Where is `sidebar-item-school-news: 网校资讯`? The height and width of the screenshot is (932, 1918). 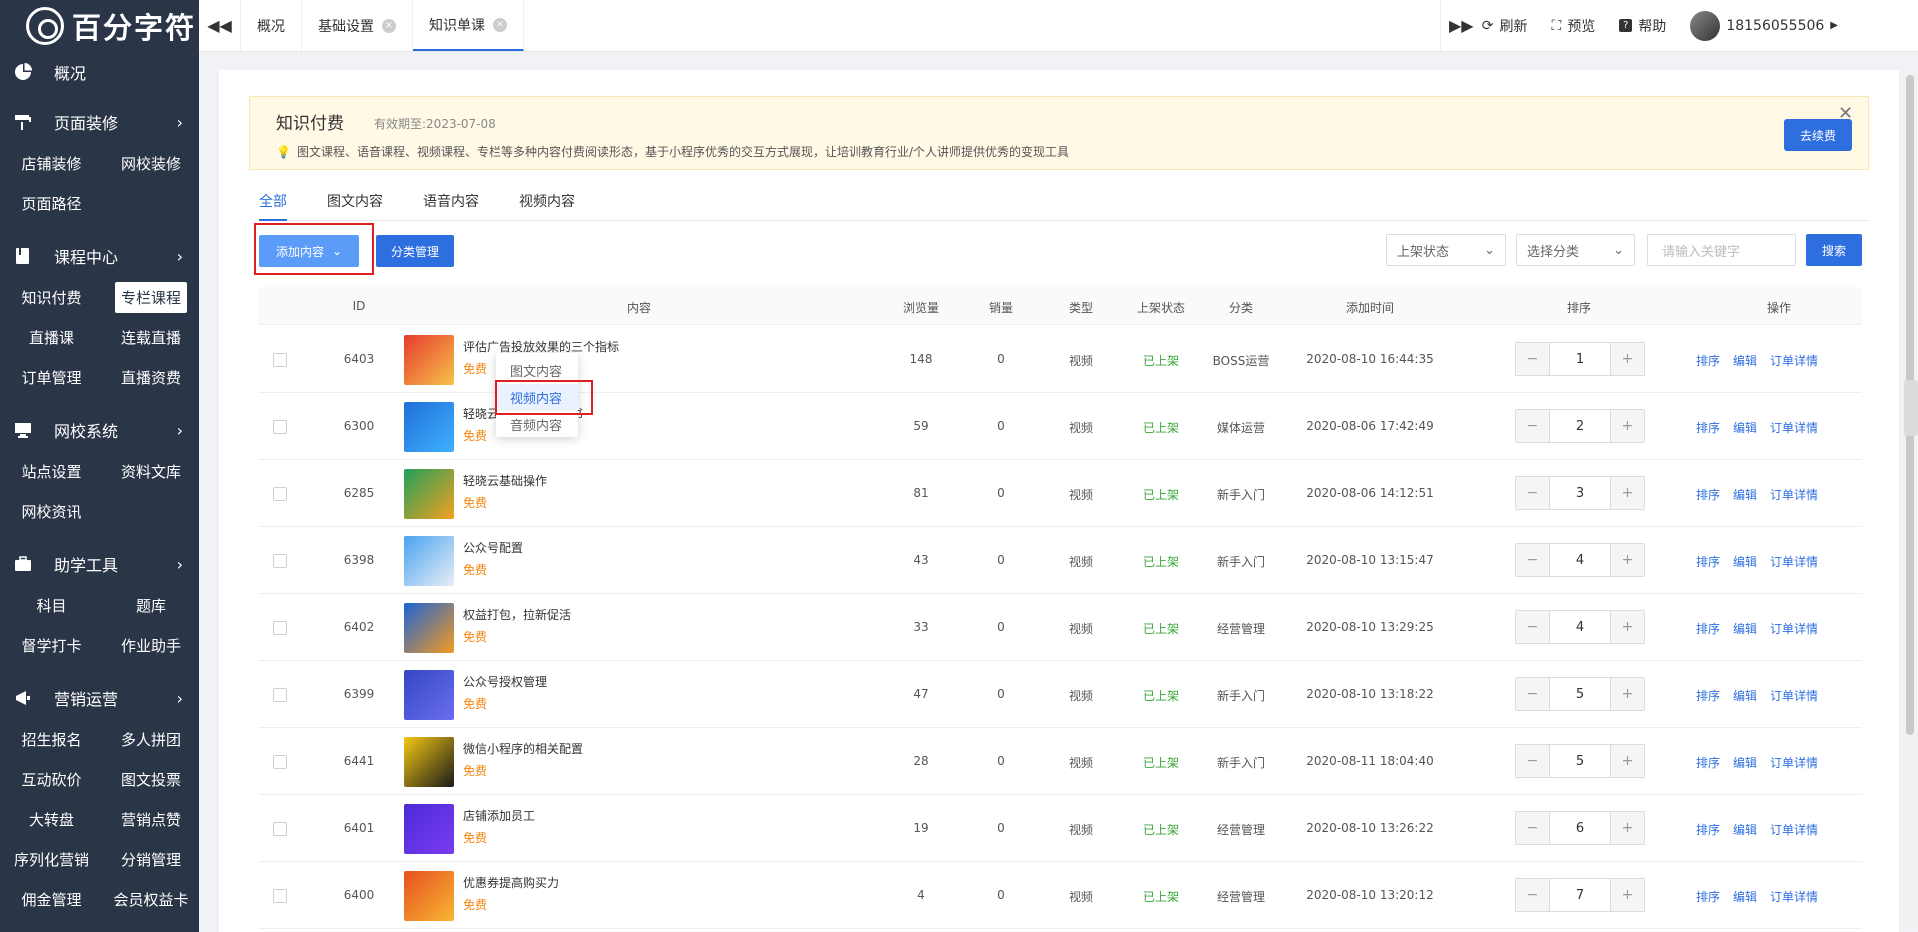 sidebar-item-school-news: 网校资讯 is located at coordinates (51, 511).